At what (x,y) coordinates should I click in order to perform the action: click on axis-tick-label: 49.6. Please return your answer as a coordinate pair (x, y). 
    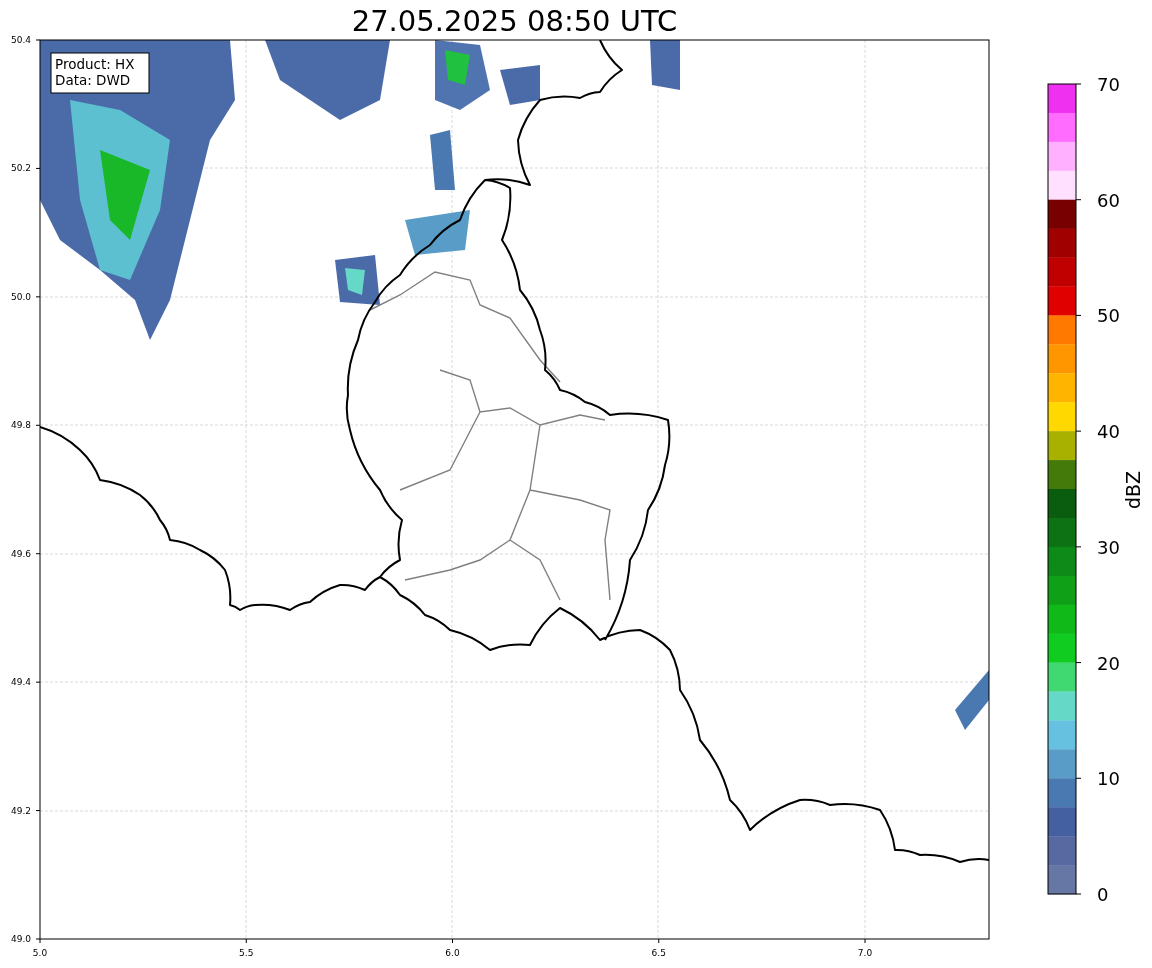
    Looking at the image, I should click on (20, 553).